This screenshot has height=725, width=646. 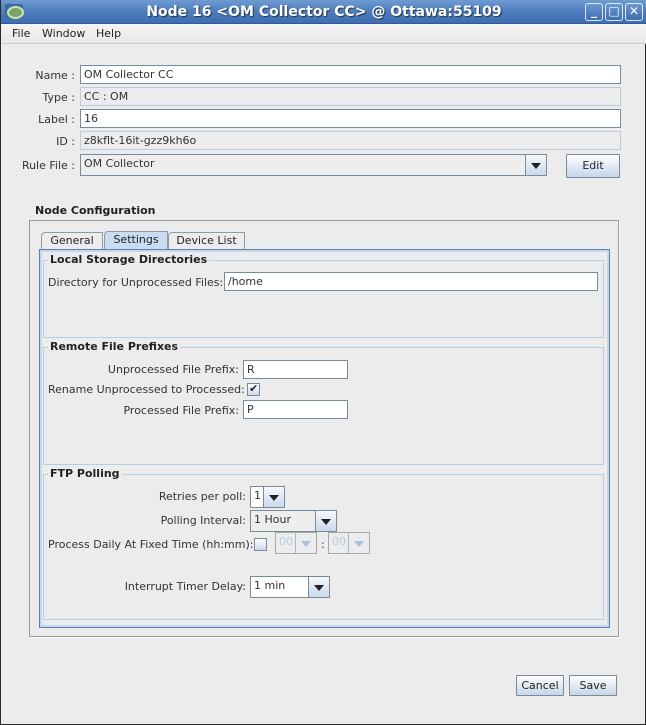 I want to click on remote-prefixes-title: Remote File Prefixes, so click(x=114, y=346).